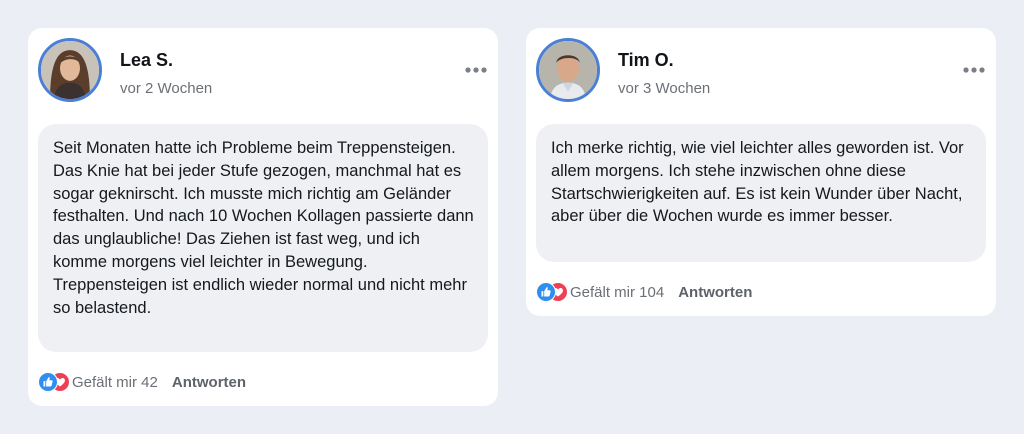  Describe the element at coordinates (146, 60) in the screenshot. I see `author-name: Lea S.` at that location.